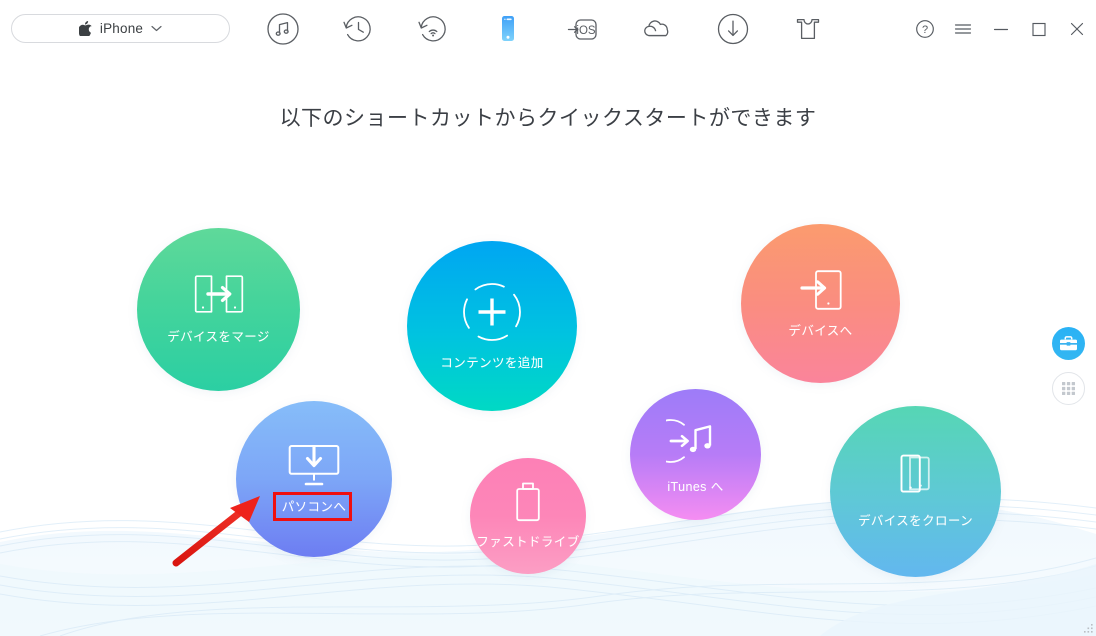 The image size is (1096, 636). Describe the element at coordinates (85, 28) in the screenshot. I see `apple-logo-icon` at that location.